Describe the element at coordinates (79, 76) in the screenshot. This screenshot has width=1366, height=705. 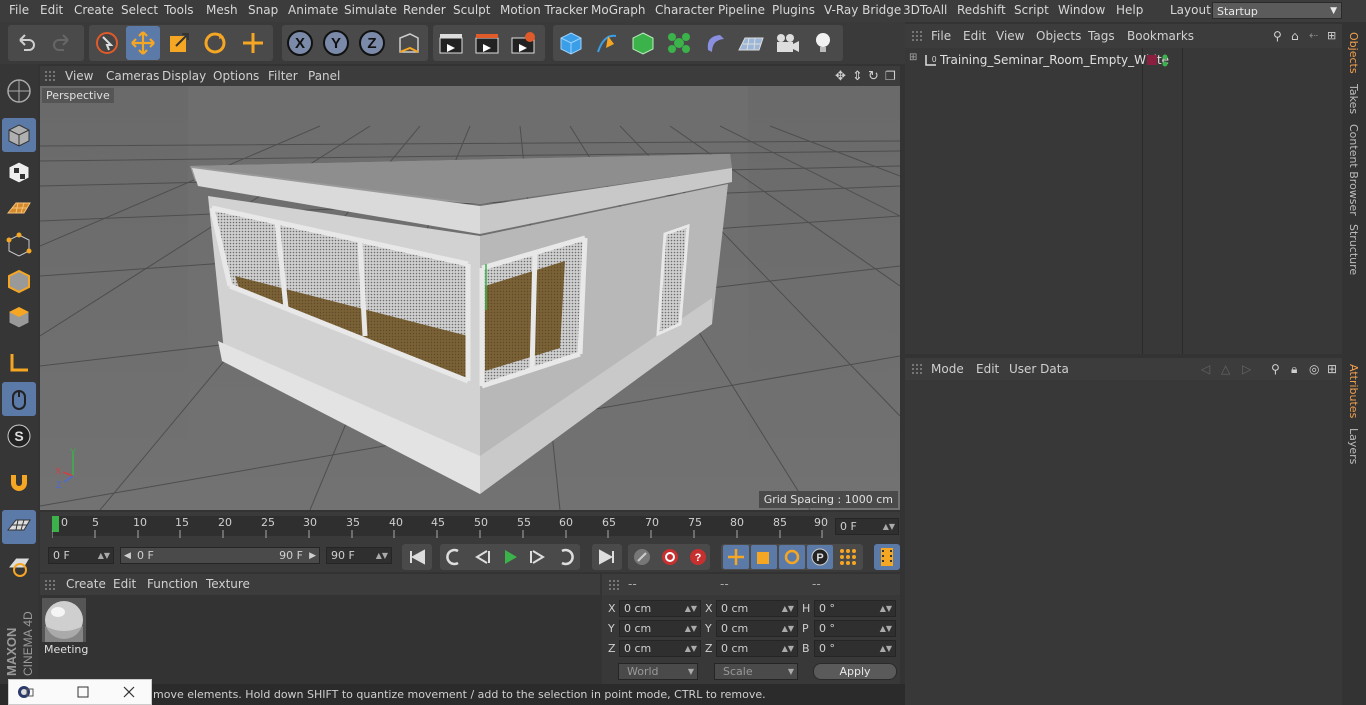
I see `viewport-menu-view: View` at that location.